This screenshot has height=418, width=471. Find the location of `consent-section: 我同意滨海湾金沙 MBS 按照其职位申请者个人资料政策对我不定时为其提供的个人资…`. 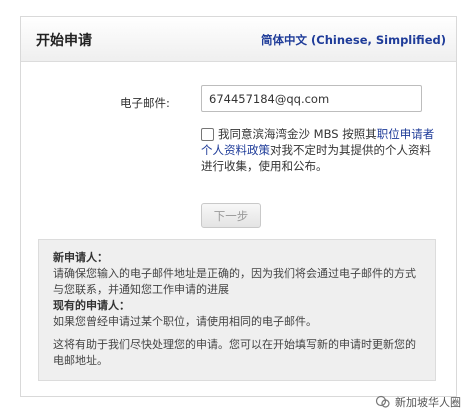

consent-section: 我同意滨海湾金沙 MBS 按照其职位申请者个人资料政策对我不定时为其提供的个人资… is located at coordinates (321, 150).